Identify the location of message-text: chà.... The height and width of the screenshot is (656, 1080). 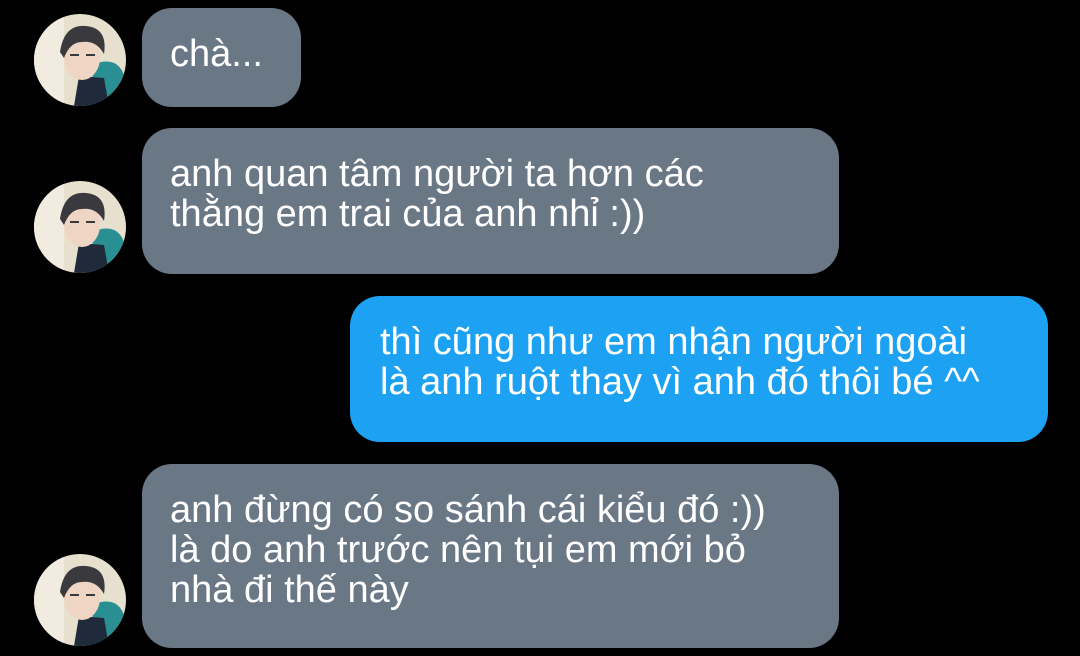
(216, 54).